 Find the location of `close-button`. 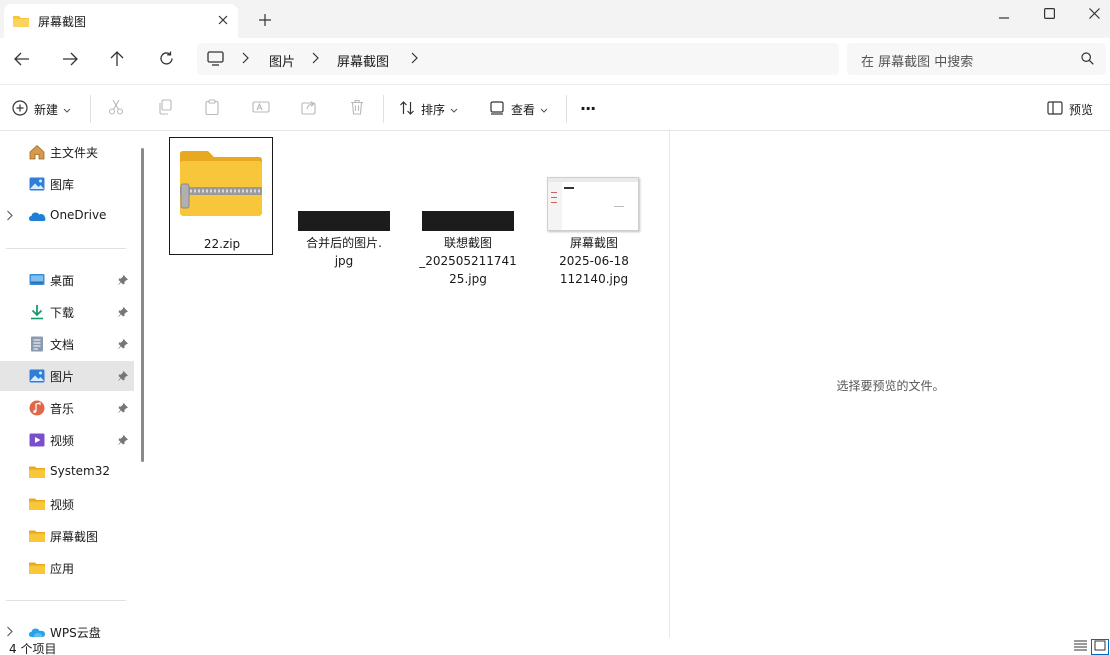

close-button is located at coordinates (1090, 15).